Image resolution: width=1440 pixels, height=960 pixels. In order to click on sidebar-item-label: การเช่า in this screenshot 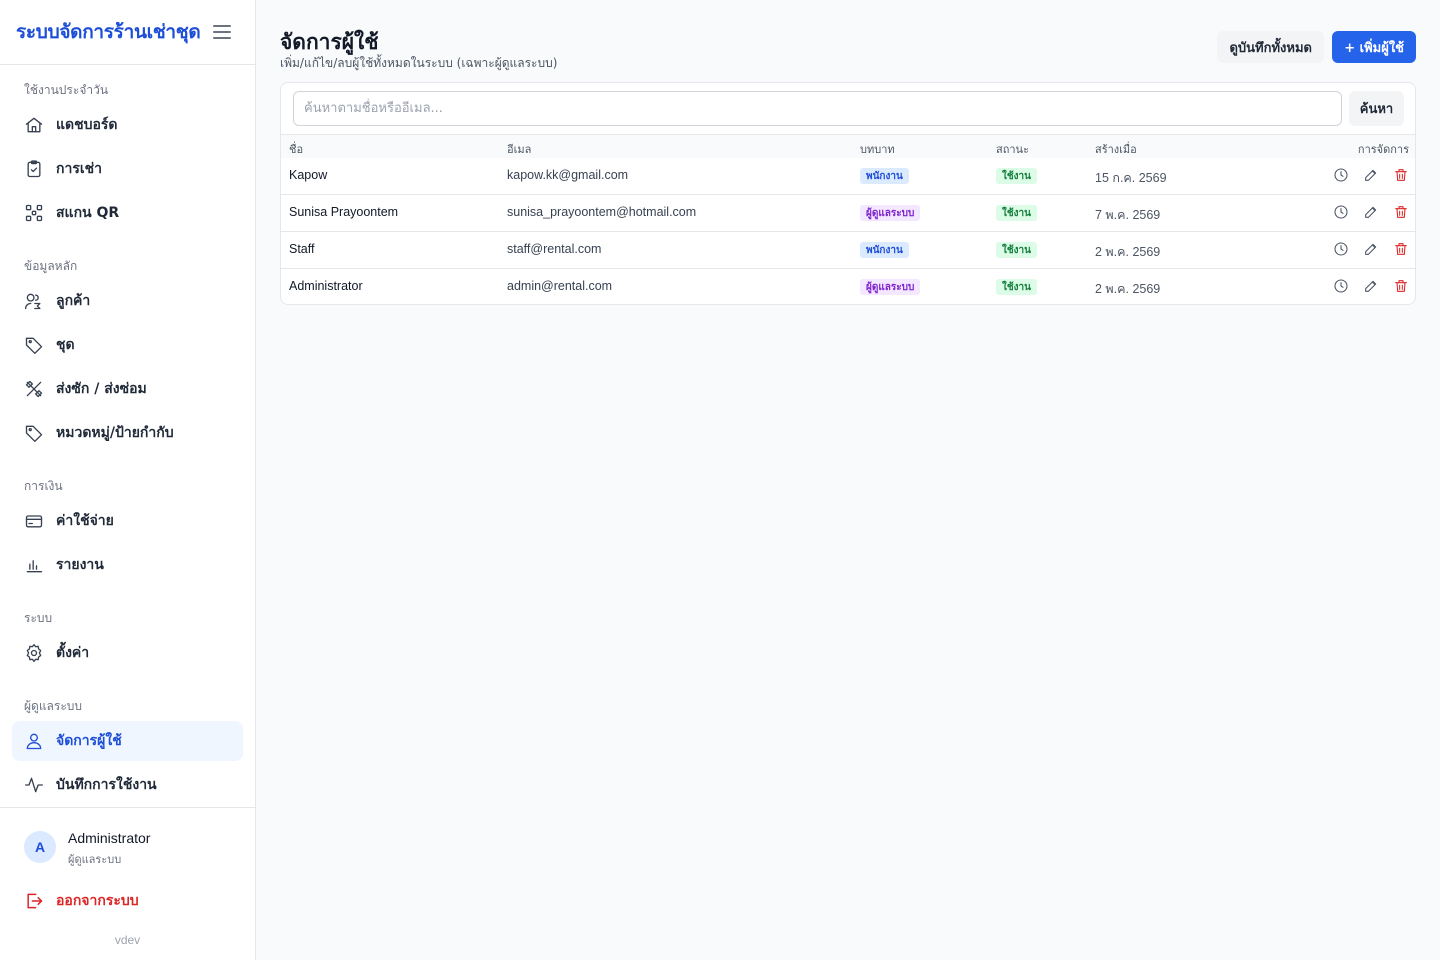, I will do `click(79, 169)`.